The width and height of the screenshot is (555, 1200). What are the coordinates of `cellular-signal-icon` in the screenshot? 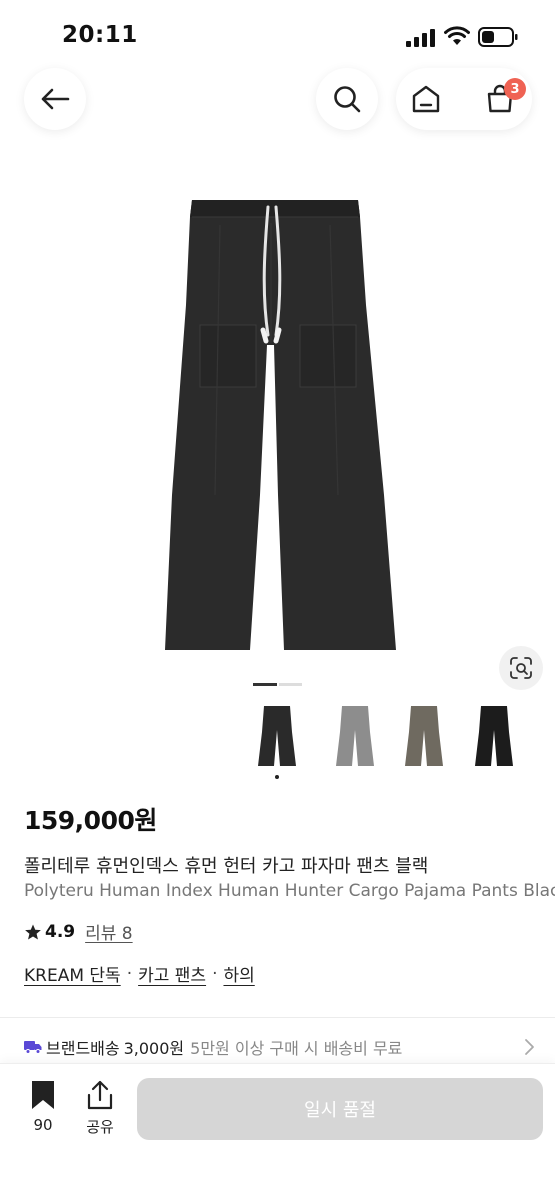 It's located at (420, 38).